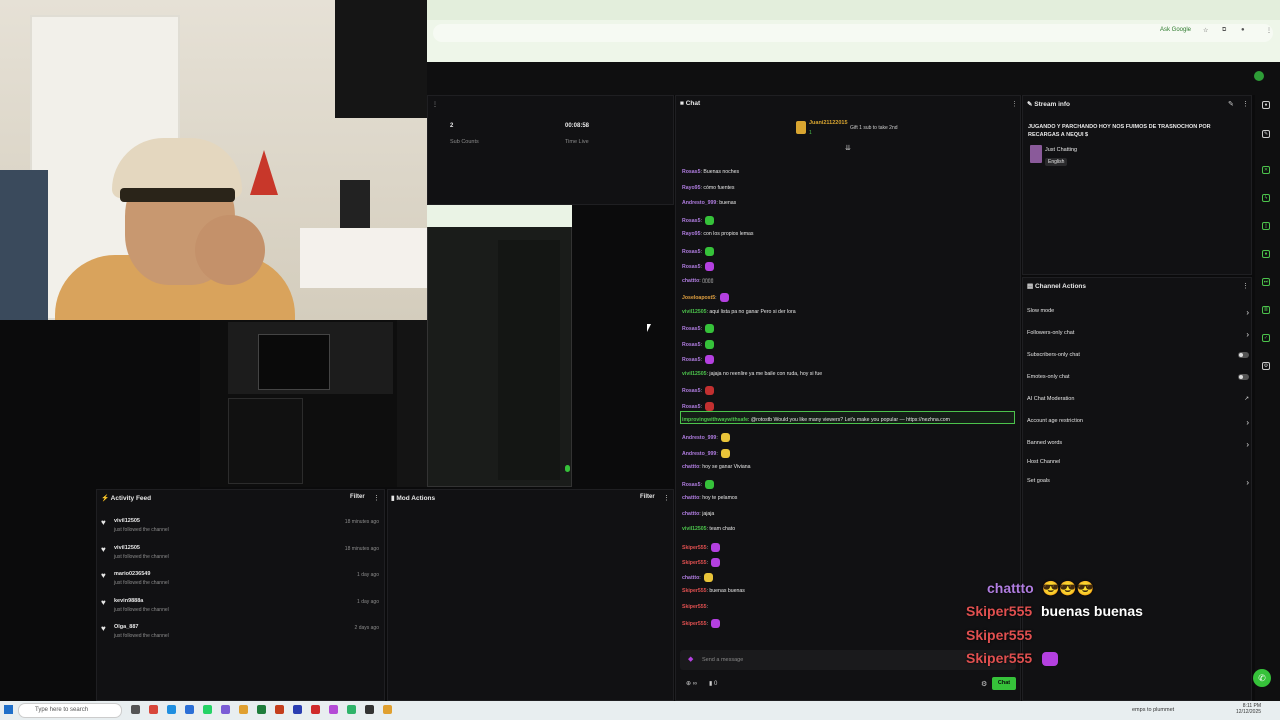 Image resolution: width=1280 pixels, height=720 pixels. Describe the element at coordinates (713, 591) in the screenshot. I see `chat-message: Skiper555: buenas buenas` at that location.